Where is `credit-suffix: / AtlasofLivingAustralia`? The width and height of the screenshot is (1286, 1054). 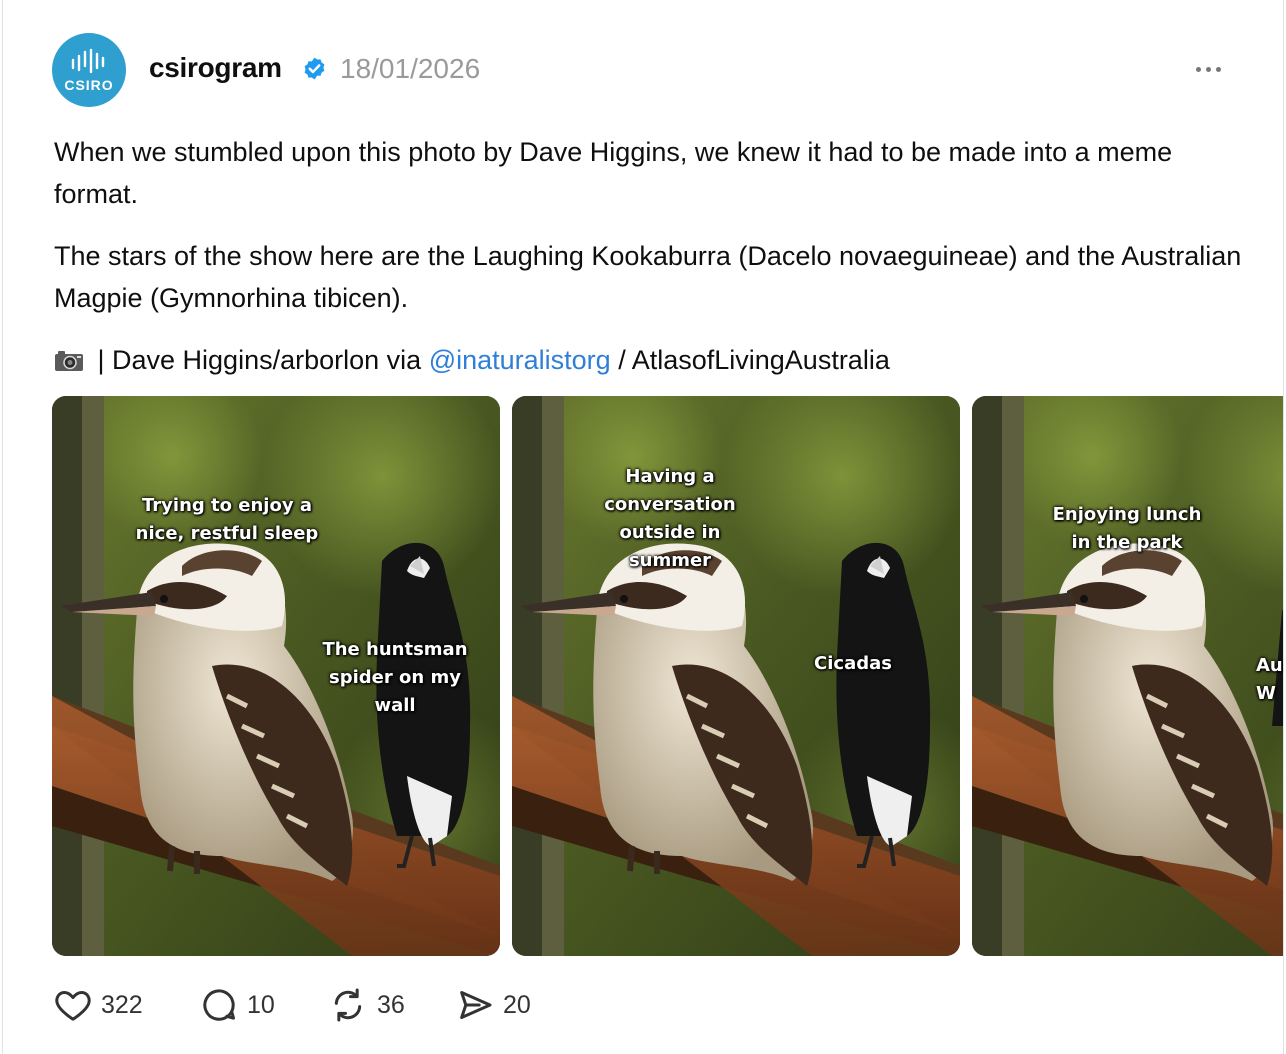 credit-suffix: / AtlasofLivingAustralia is located at coordinates (750, 360).